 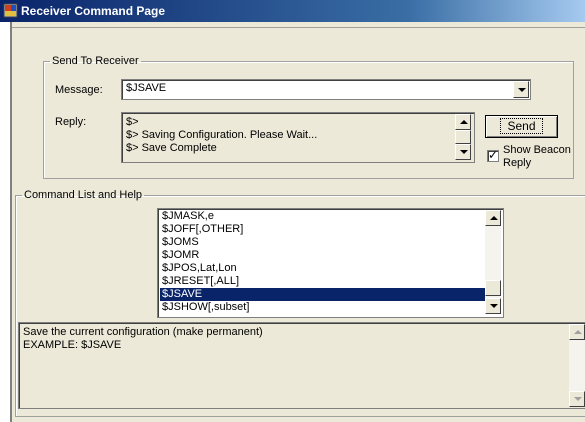 What do you see at coordinates (323, 216) in the screenshot?
I see `list-item: $JMASK,e` at bounding box center [323, 216].